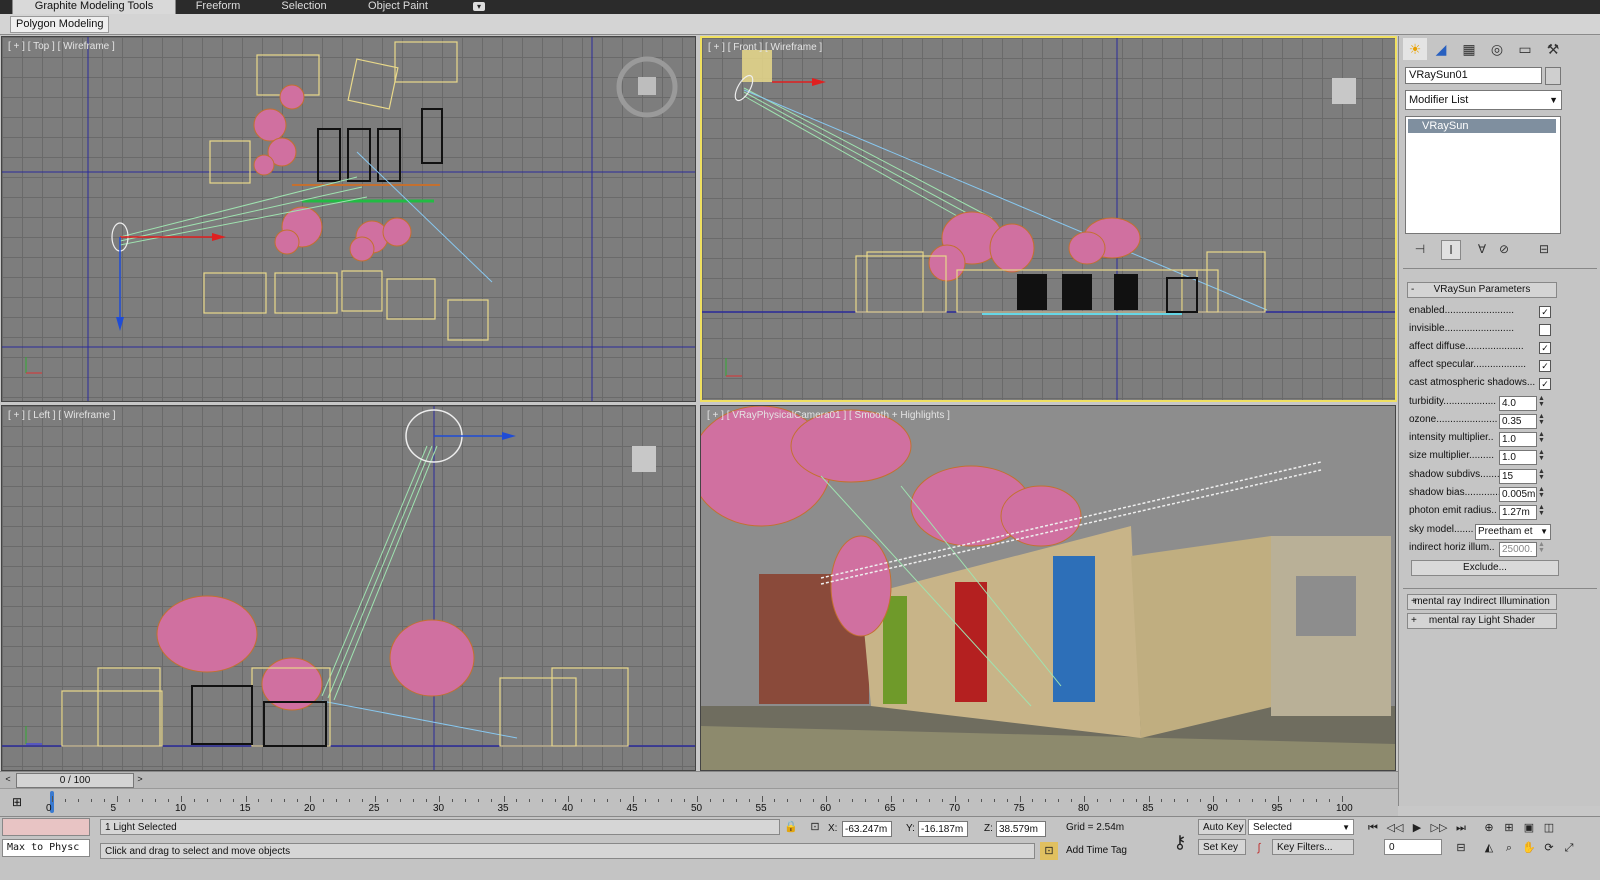 The height and width of the screenshot is (880, 1600). Describe the element at coordinates (699, 779) in the screenshot. I see `time-slider: < 0 / 100 >` at that location.